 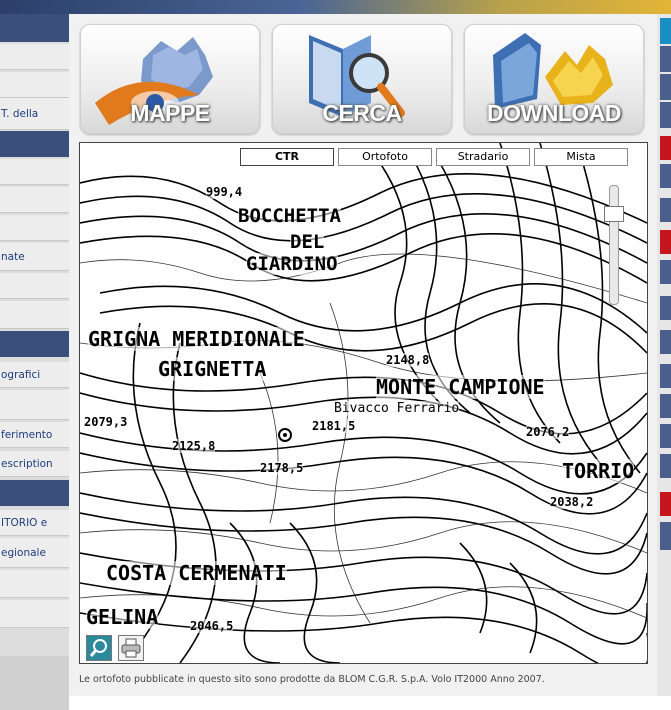 I want to click on cerca-button: CERCA, so click(x=362, y=79).